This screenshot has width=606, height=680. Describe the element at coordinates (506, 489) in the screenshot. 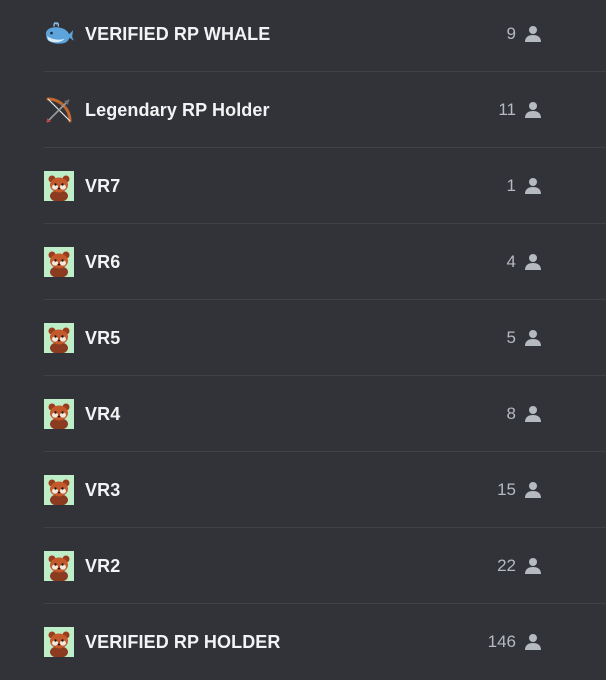

I see `member-count: 15` at that location.